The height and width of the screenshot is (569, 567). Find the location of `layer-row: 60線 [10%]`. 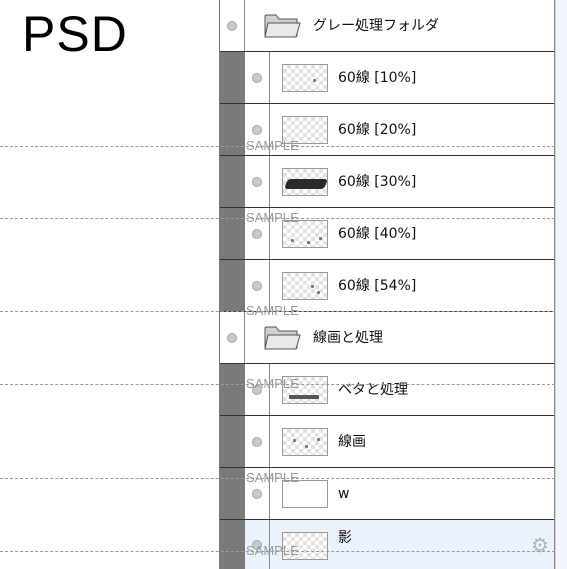

layer-row: 60線 [10%] is located at coordinates (387, 78).